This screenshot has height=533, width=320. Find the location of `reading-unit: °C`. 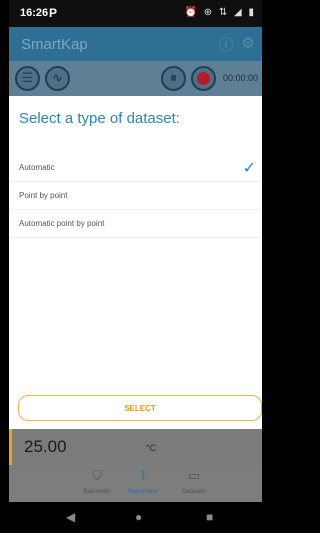

reading-unit: °C is located at coordinates (151, 448).